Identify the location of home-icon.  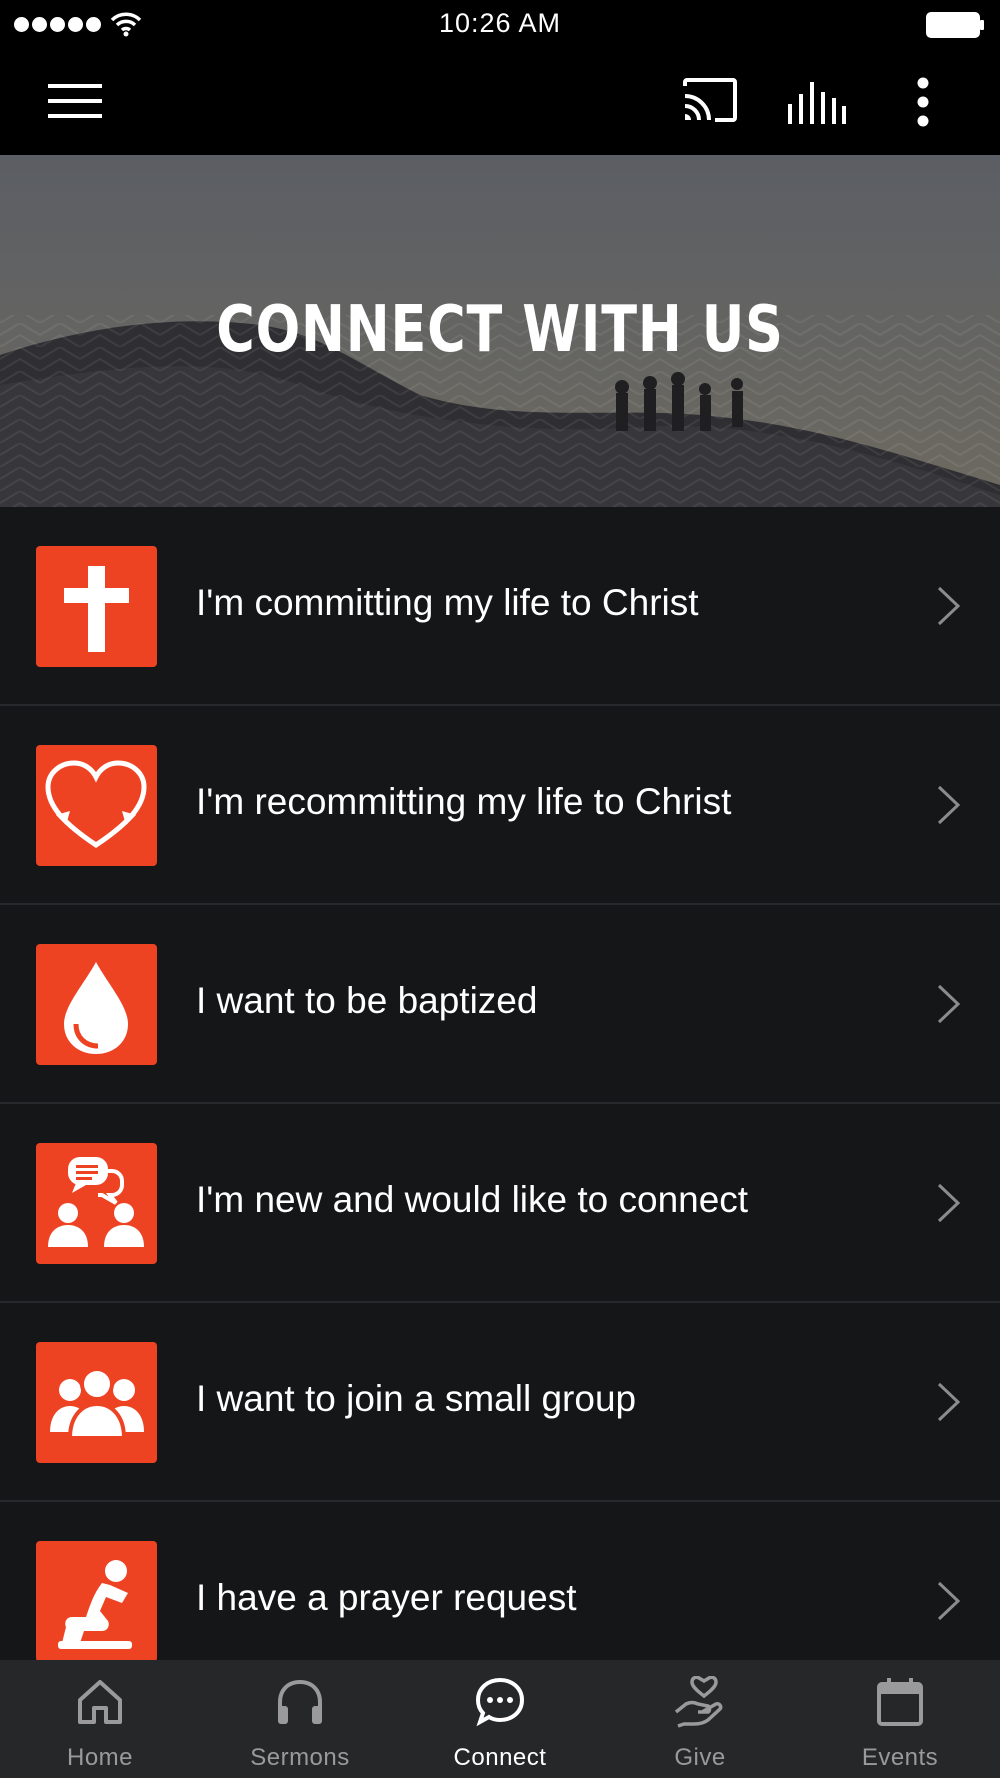
(100, 1702).